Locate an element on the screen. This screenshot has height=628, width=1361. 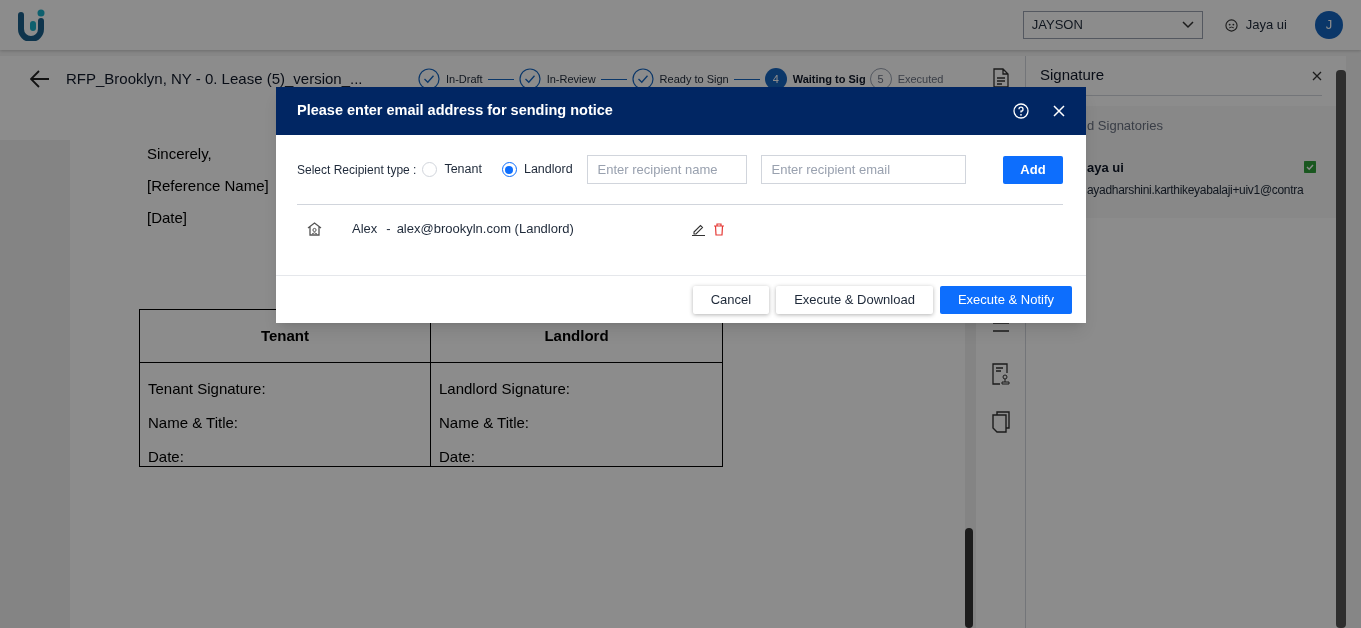
secondary-button: Cancel is located at coordinates (731, 299).